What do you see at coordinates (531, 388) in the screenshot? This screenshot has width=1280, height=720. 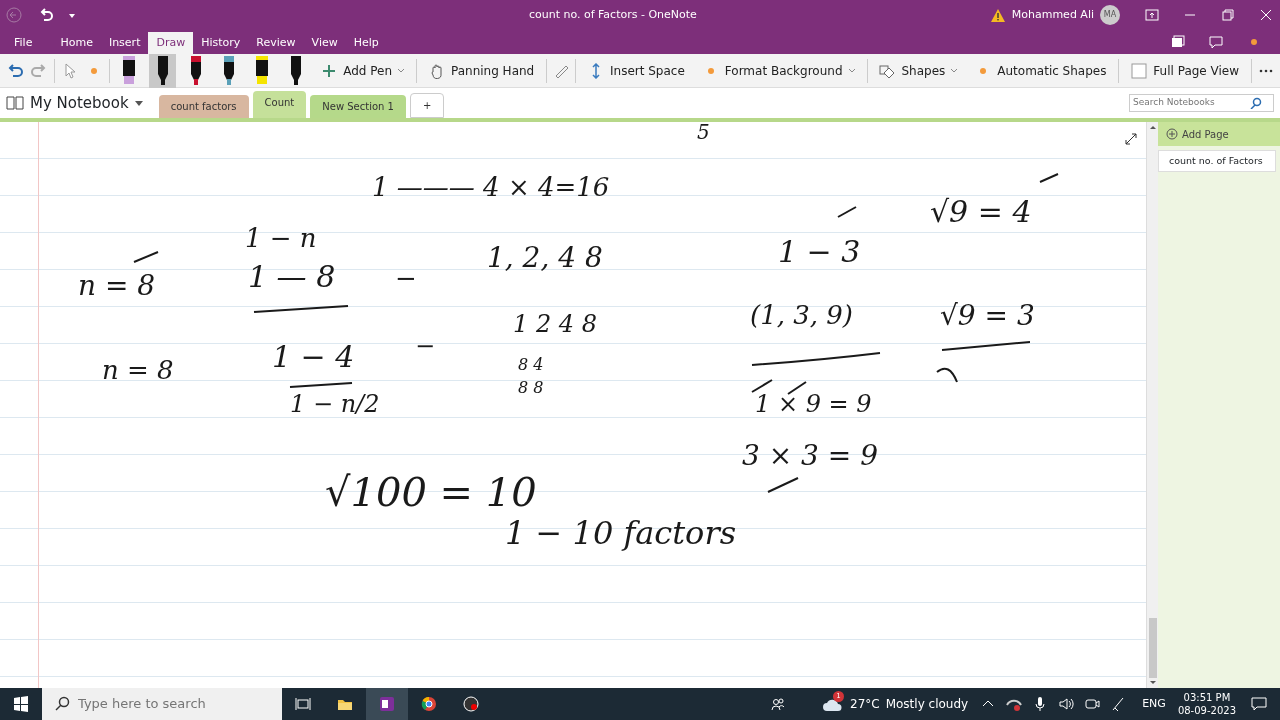 I see `handwritten-note: 8 8` at bounding box center [531, 388].